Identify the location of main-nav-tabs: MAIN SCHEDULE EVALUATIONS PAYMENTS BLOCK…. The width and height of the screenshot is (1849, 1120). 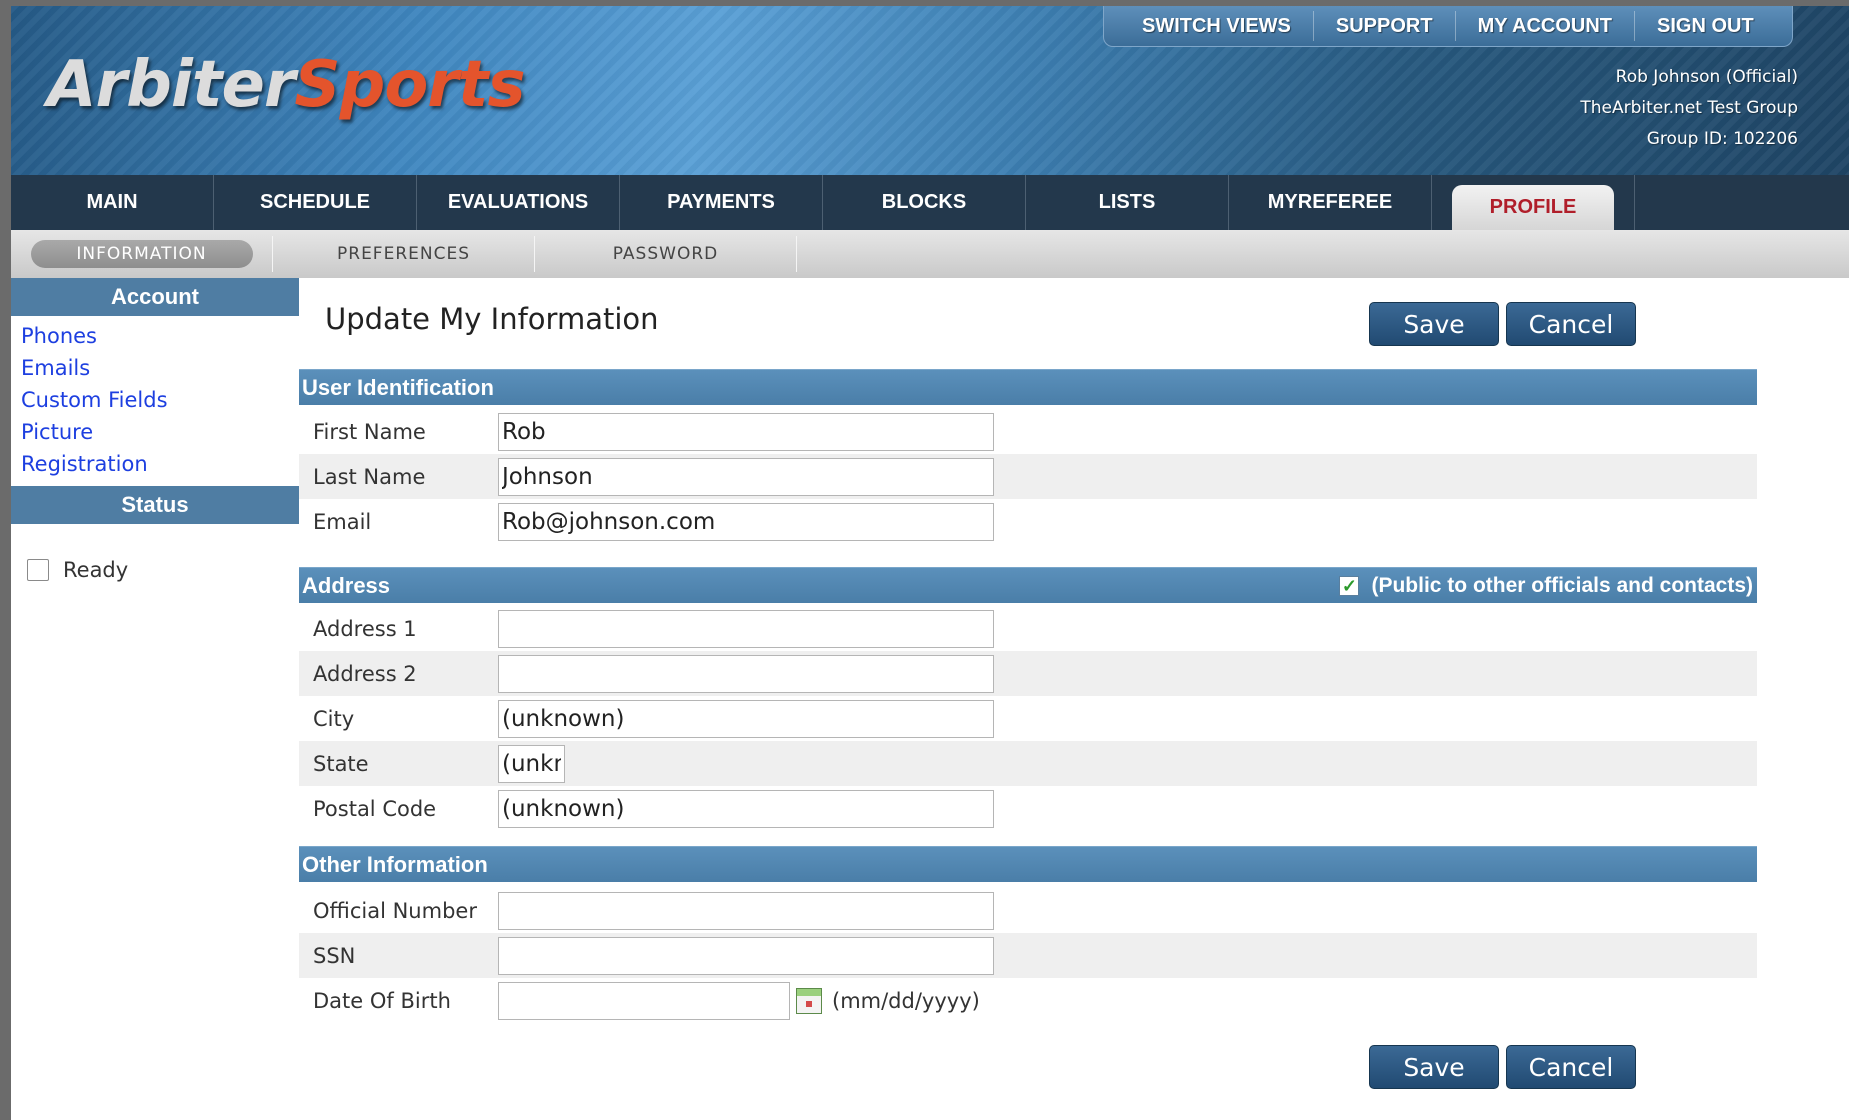
(930, 202).